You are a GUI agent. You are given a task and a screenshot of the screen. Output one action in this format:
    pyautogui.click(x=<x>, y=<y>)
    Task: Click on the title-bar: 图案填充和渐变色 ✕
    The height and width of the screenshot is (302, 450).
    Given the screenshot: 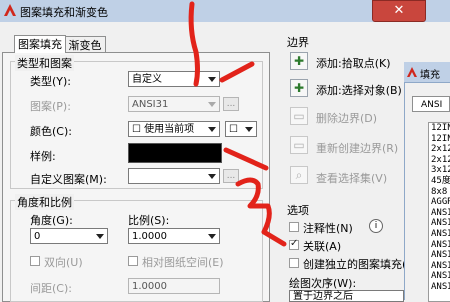 What is the action you would take?
    pyautogui.click(x=225, y=11)
    